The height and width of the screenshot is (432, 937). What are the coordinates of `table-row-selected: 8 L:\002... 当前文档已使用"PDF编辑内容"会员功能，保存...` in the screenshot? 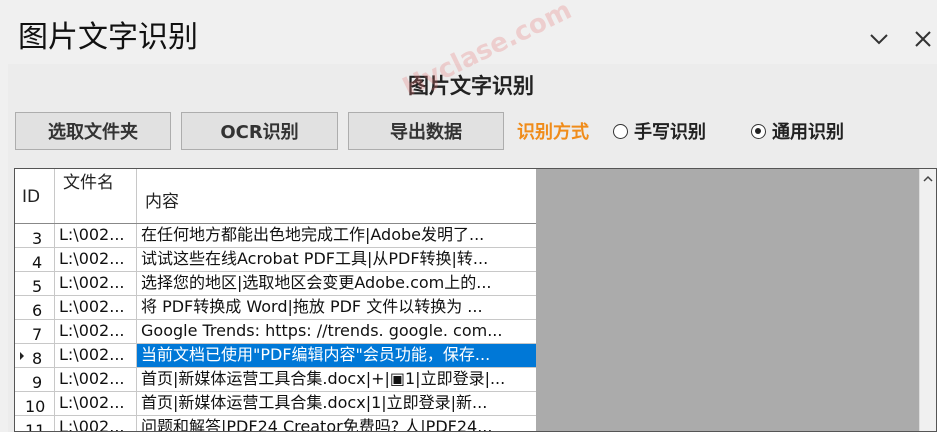 It's located at (275, 356).